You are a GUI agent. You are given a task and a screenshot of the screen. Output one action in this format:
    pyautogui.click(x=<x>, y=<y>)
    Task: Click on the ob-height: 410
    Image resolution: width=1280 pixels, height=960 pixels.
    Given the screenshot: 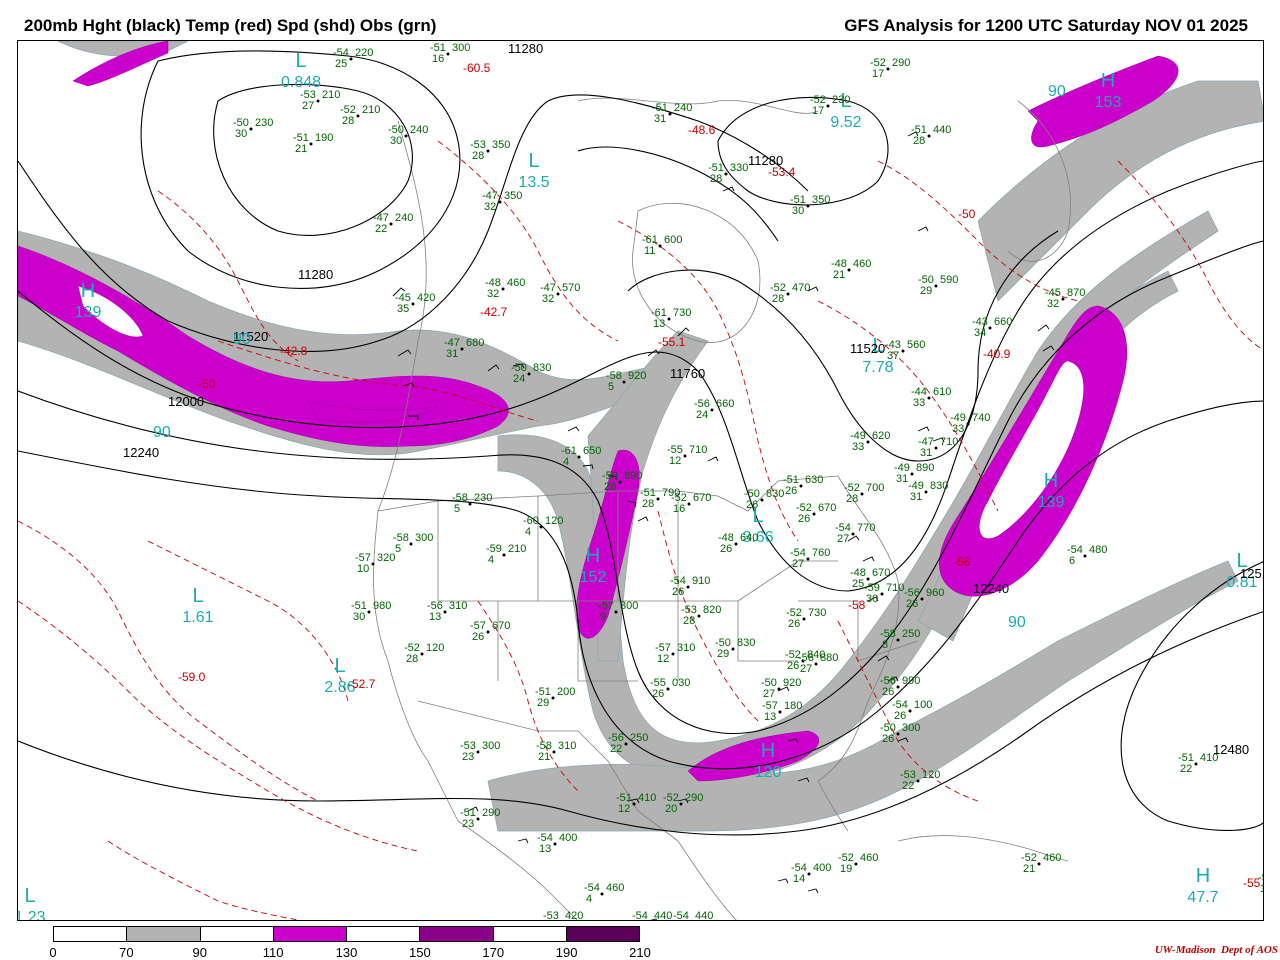 What is the action you would take?
    pyautogui.click(x=1209, y=758)
    